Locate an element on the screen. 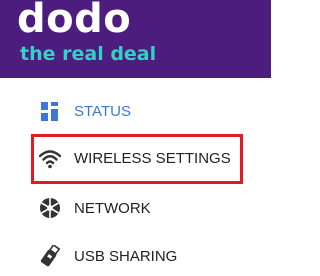 The height and width of the screenshot is (276, 320). network-icon is located at coordinates (50, 208).